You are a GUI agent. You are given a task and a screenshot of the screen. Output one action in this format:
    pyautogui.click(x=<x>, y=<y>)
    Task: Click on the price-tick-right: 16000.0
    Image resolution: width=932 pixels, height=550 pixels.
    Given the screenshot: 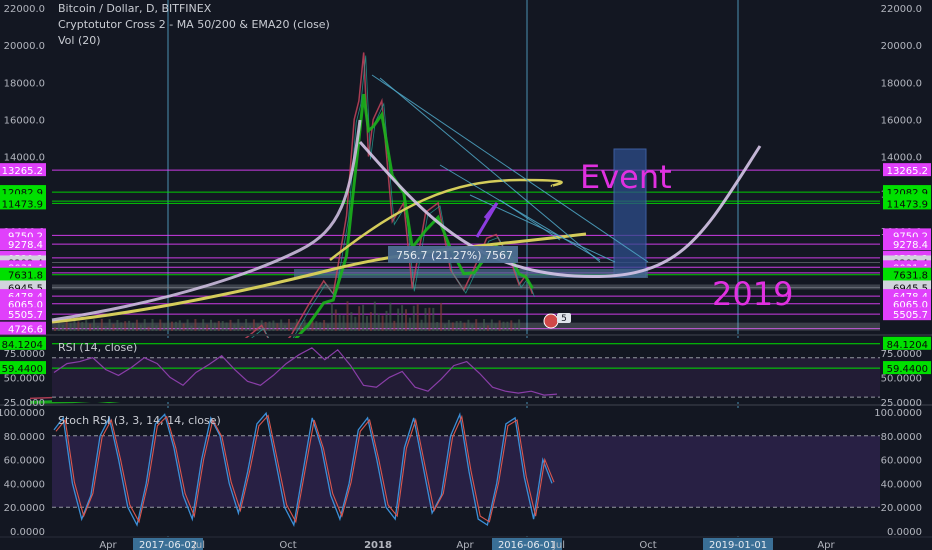 What is the action you would take?
    pyautogui.click(x=901, y=120)
    